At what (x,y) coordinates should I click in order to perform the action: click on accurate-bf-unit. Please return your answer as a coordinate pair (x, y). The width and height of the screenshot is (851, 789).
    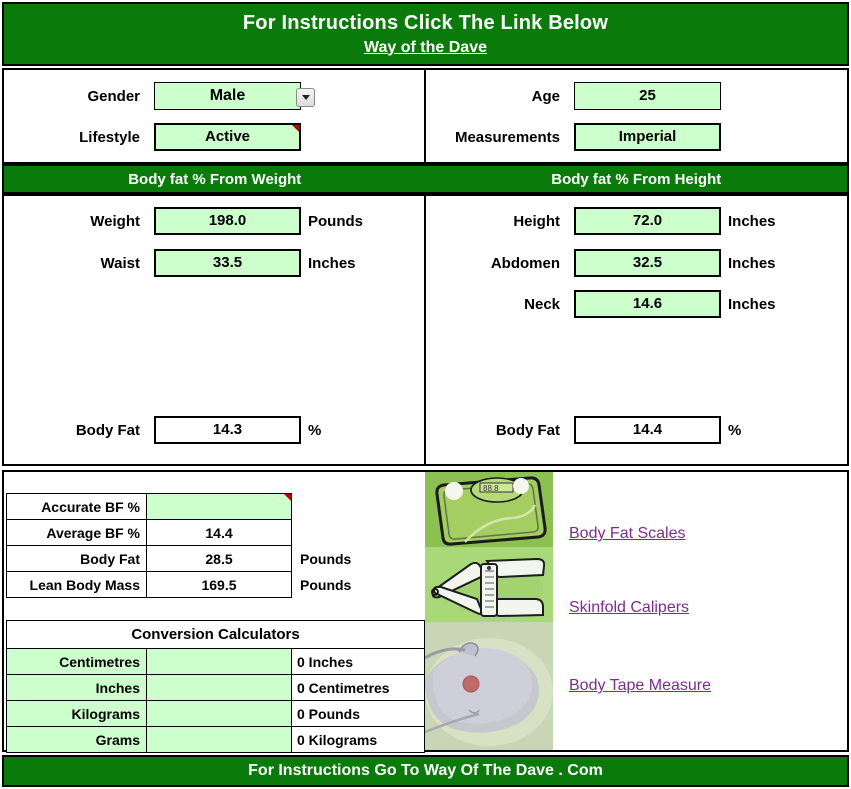
    Looking at the image, I should click on (358, 507).